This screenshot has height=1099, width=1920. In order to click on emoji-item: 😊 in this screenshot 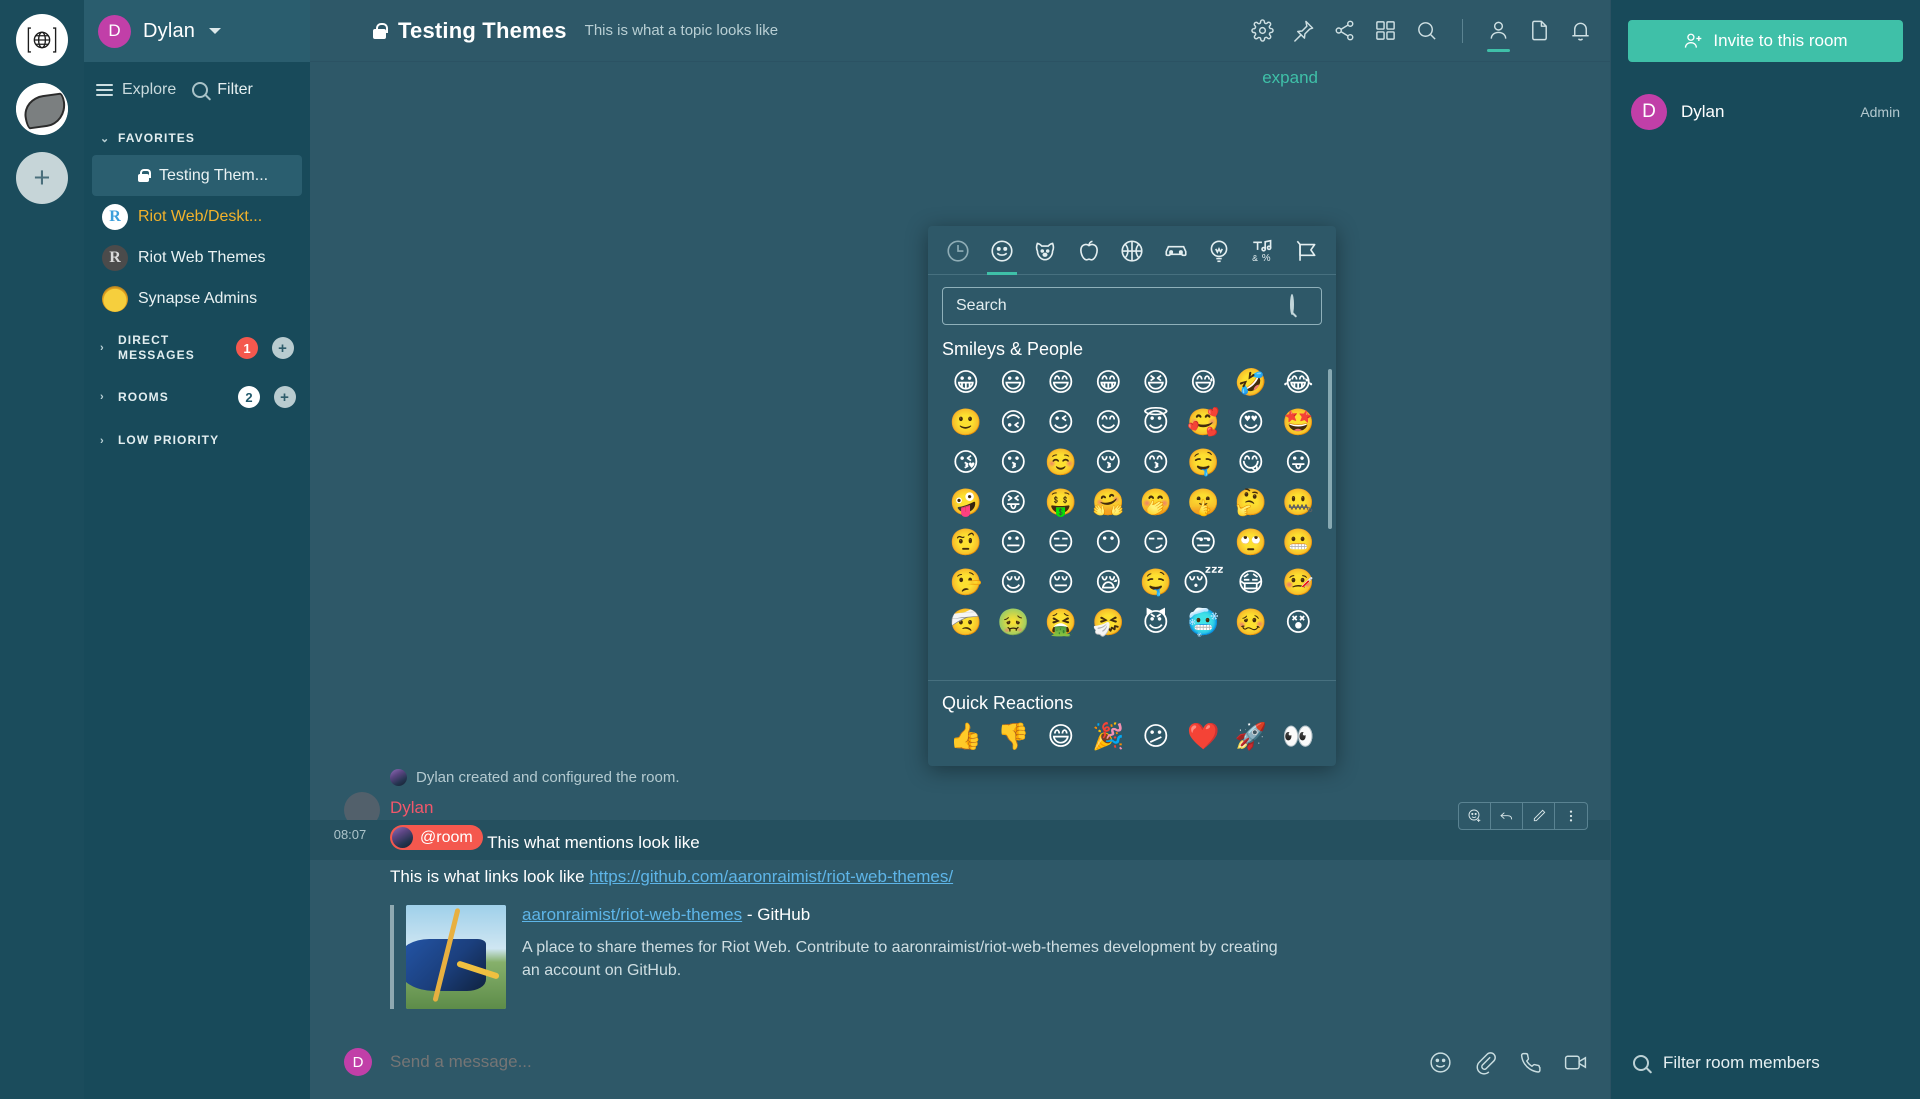, I will do `click(1109, 423)`.